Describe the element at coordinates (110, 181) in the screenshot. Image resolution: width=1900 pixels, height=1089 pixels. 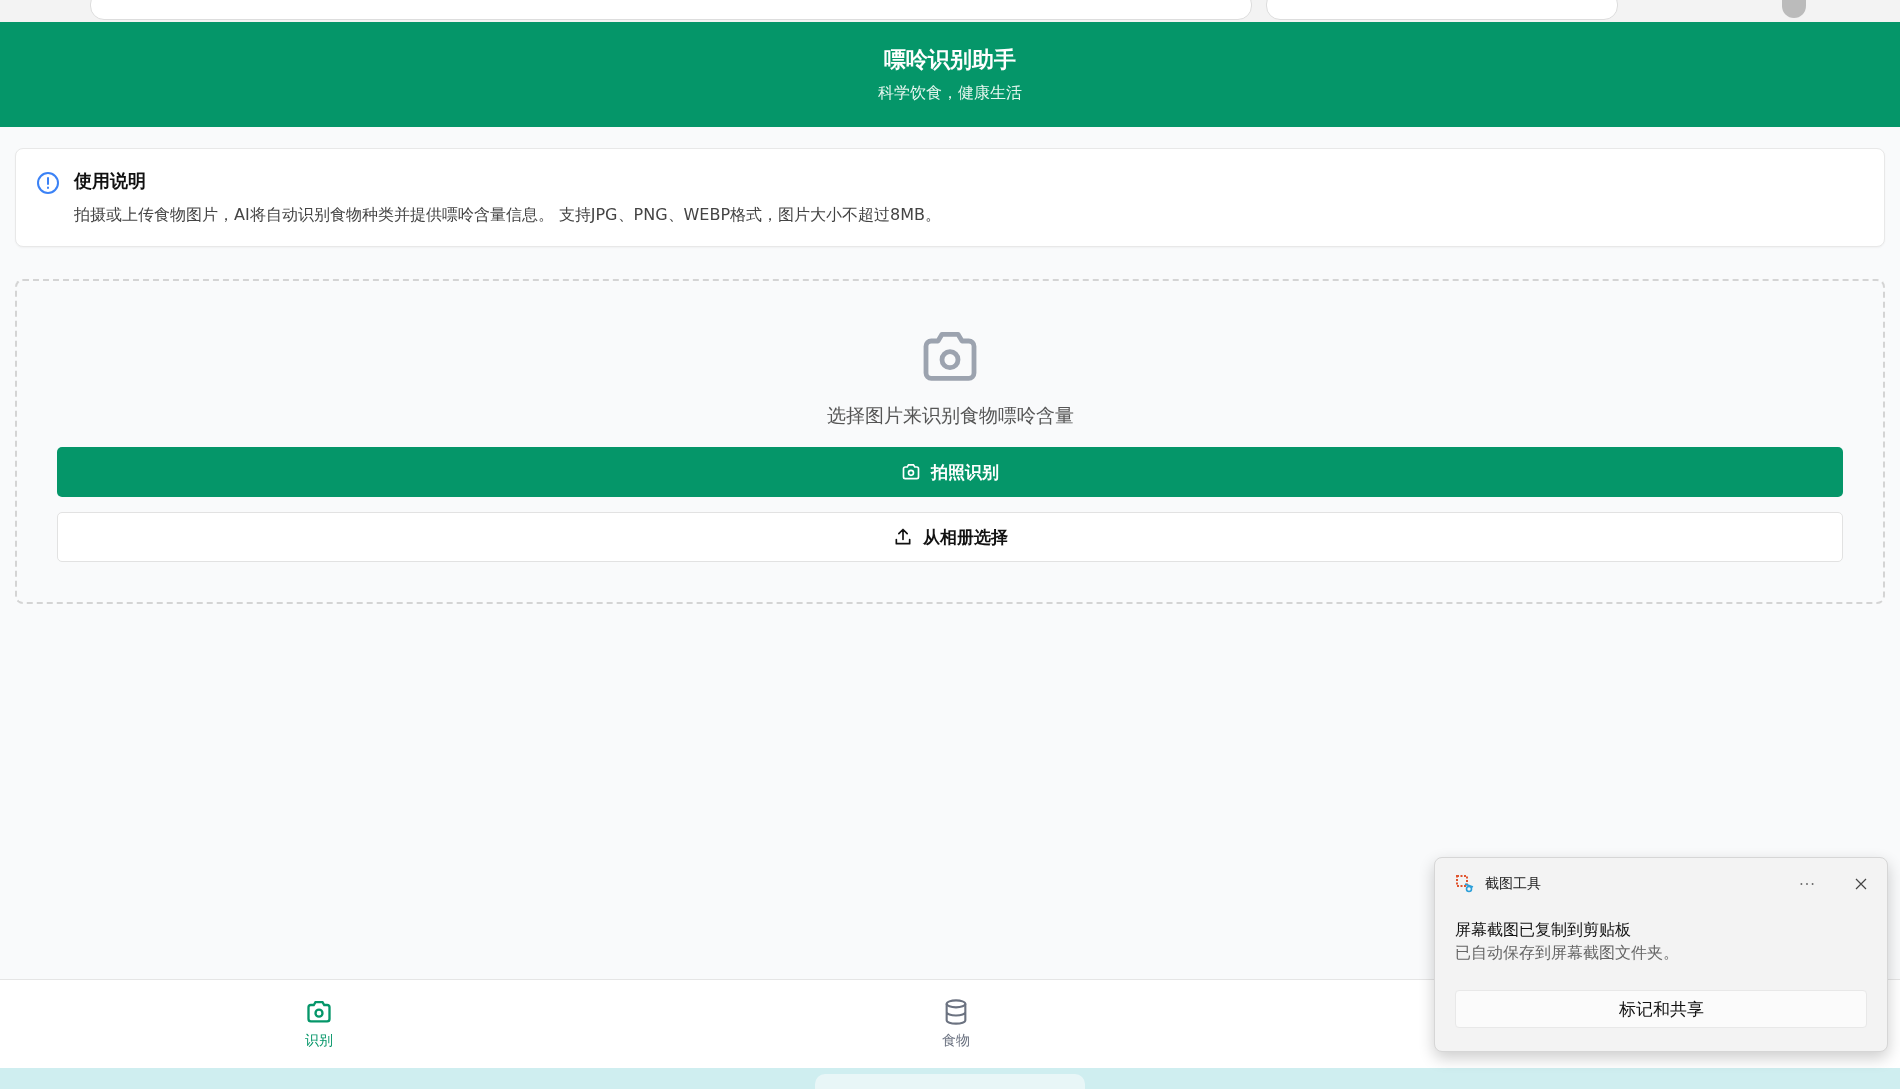
I see `instructions-title: 使用说明` at that location.